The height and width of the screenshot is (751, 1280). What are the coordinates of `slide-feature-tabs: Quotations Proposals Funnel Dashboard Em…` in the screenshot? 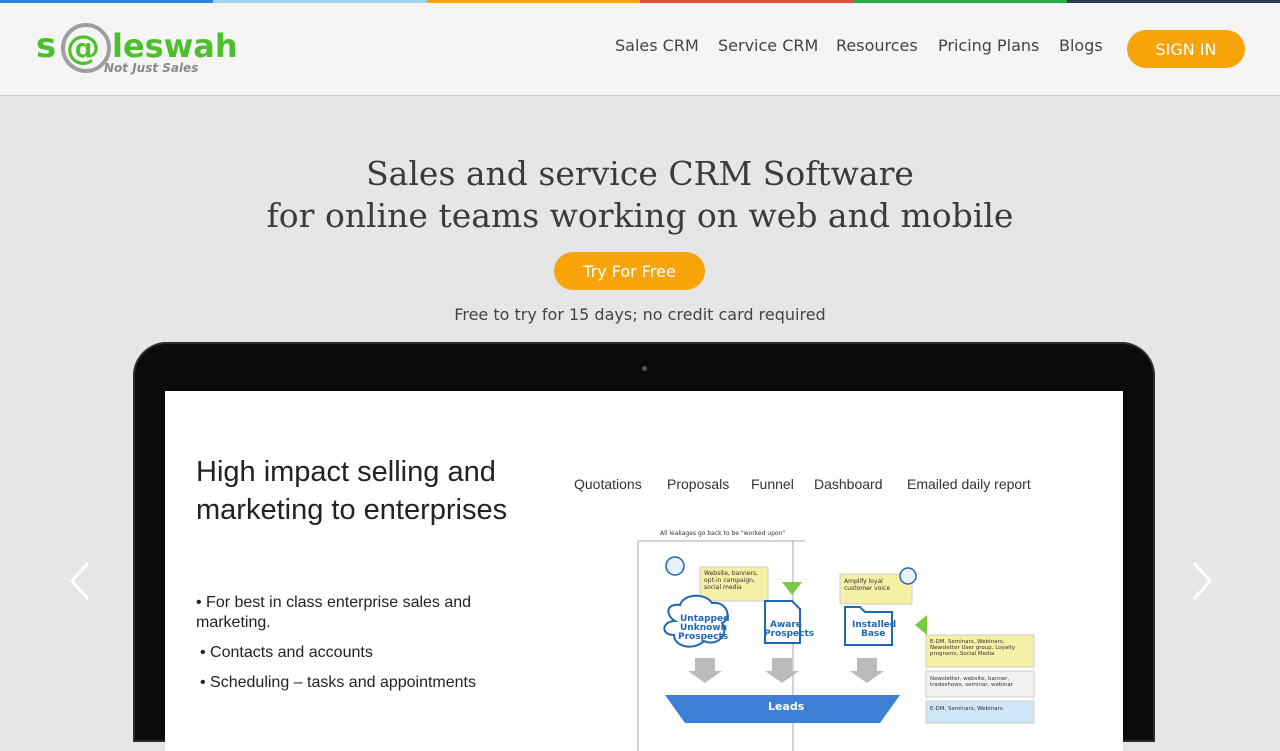 It's located at (834, 486).